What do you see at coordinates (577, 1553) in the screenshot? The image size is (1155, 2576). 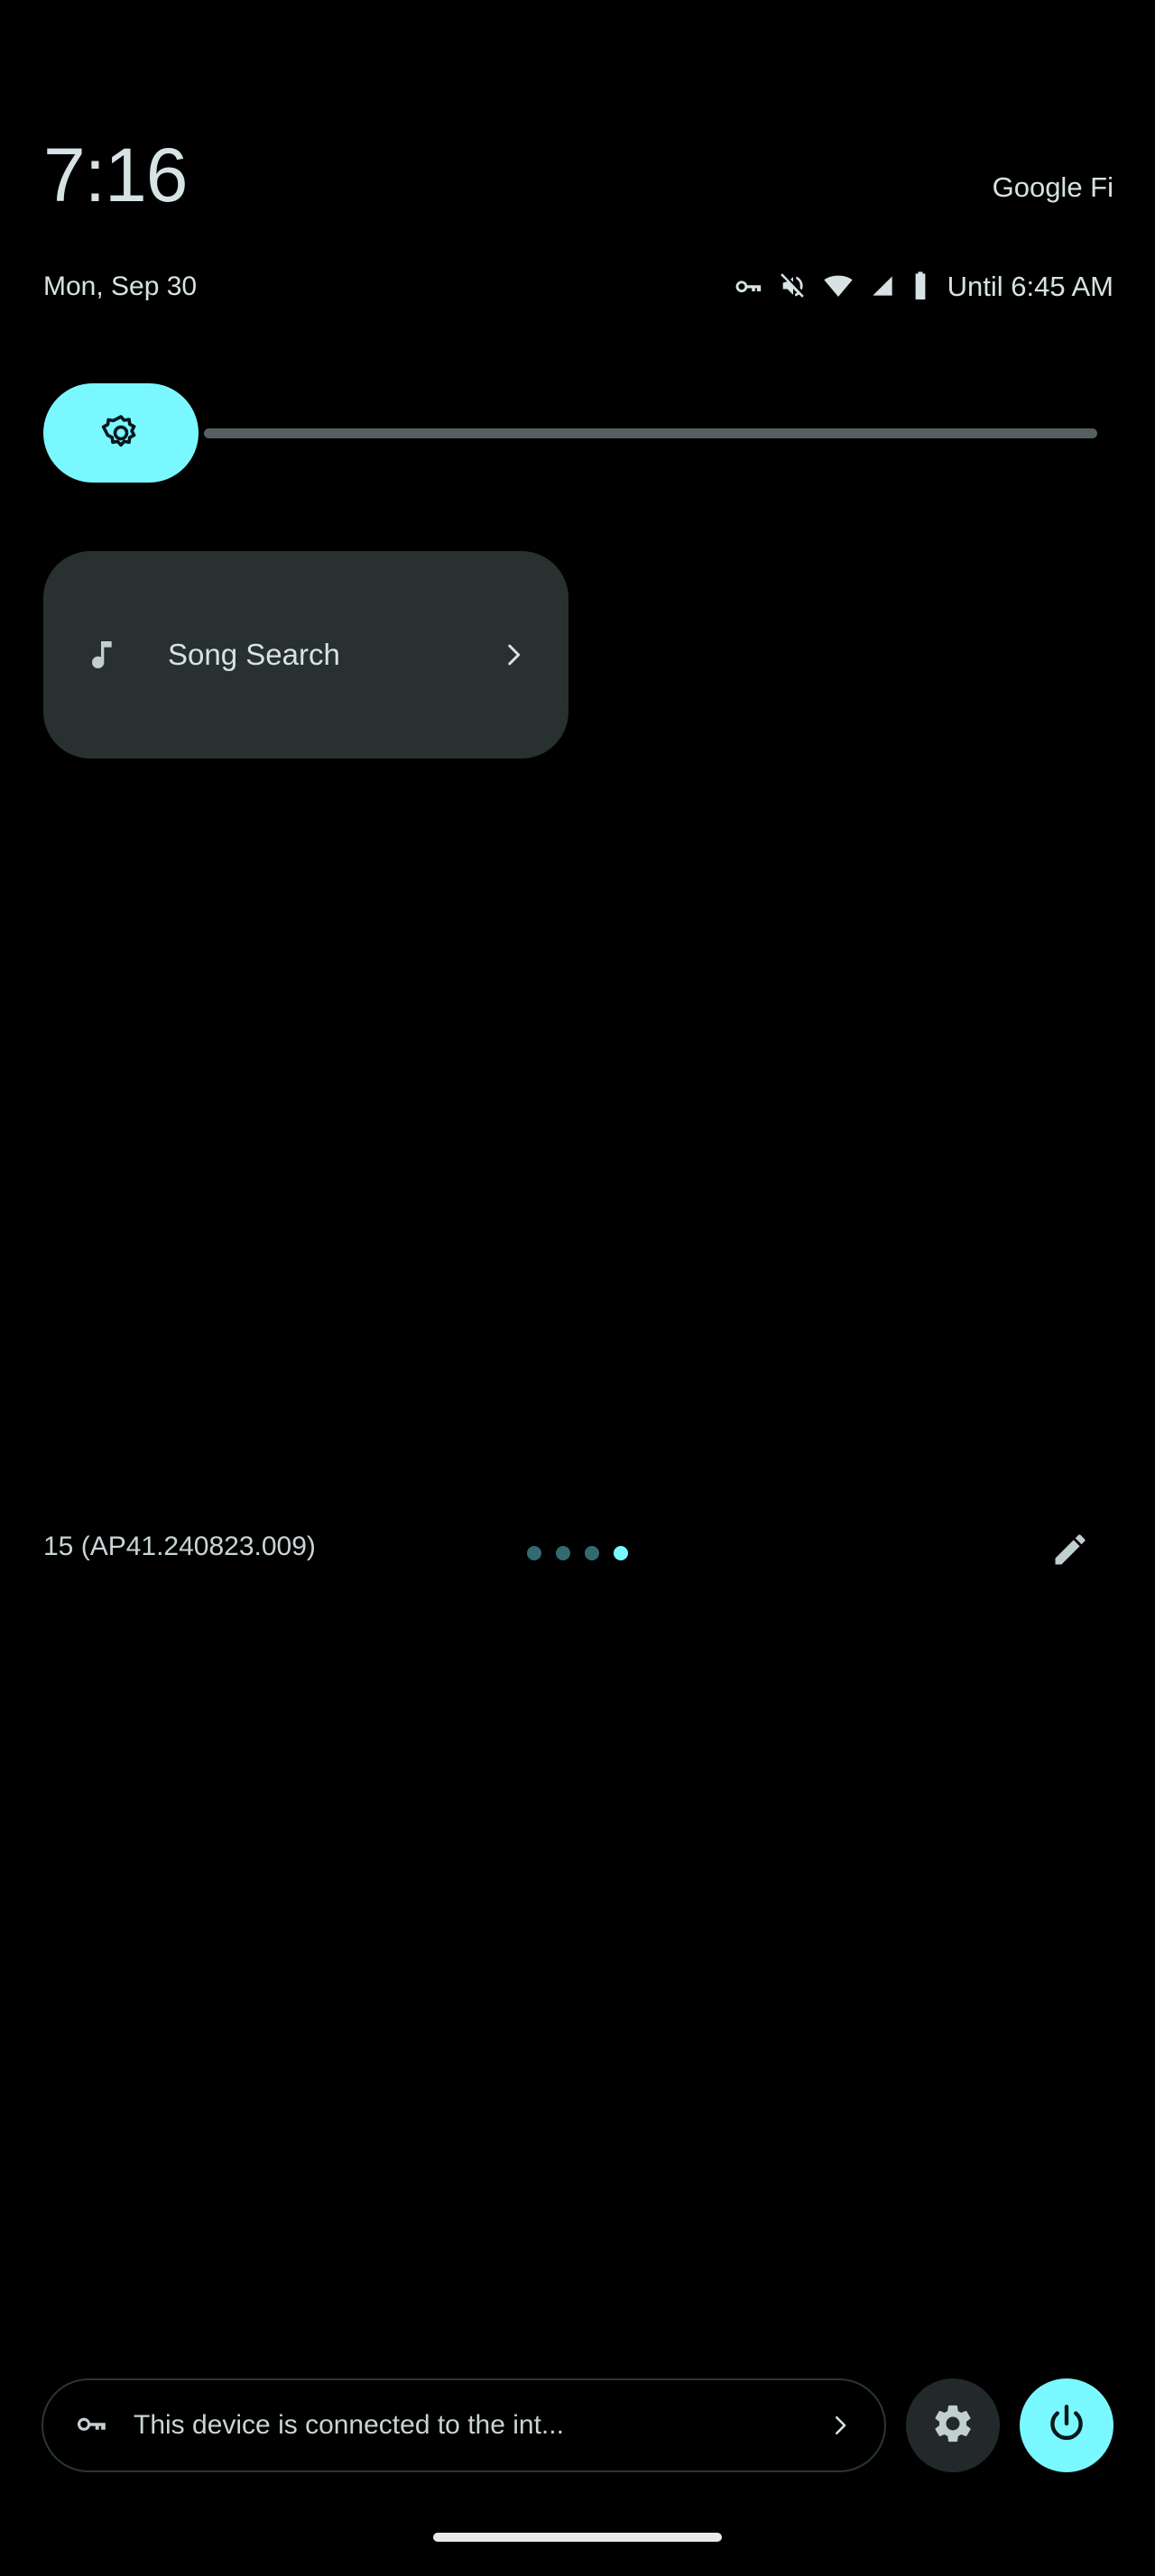 I see `page-indicator-dots` at bounding box center [577, 1553].